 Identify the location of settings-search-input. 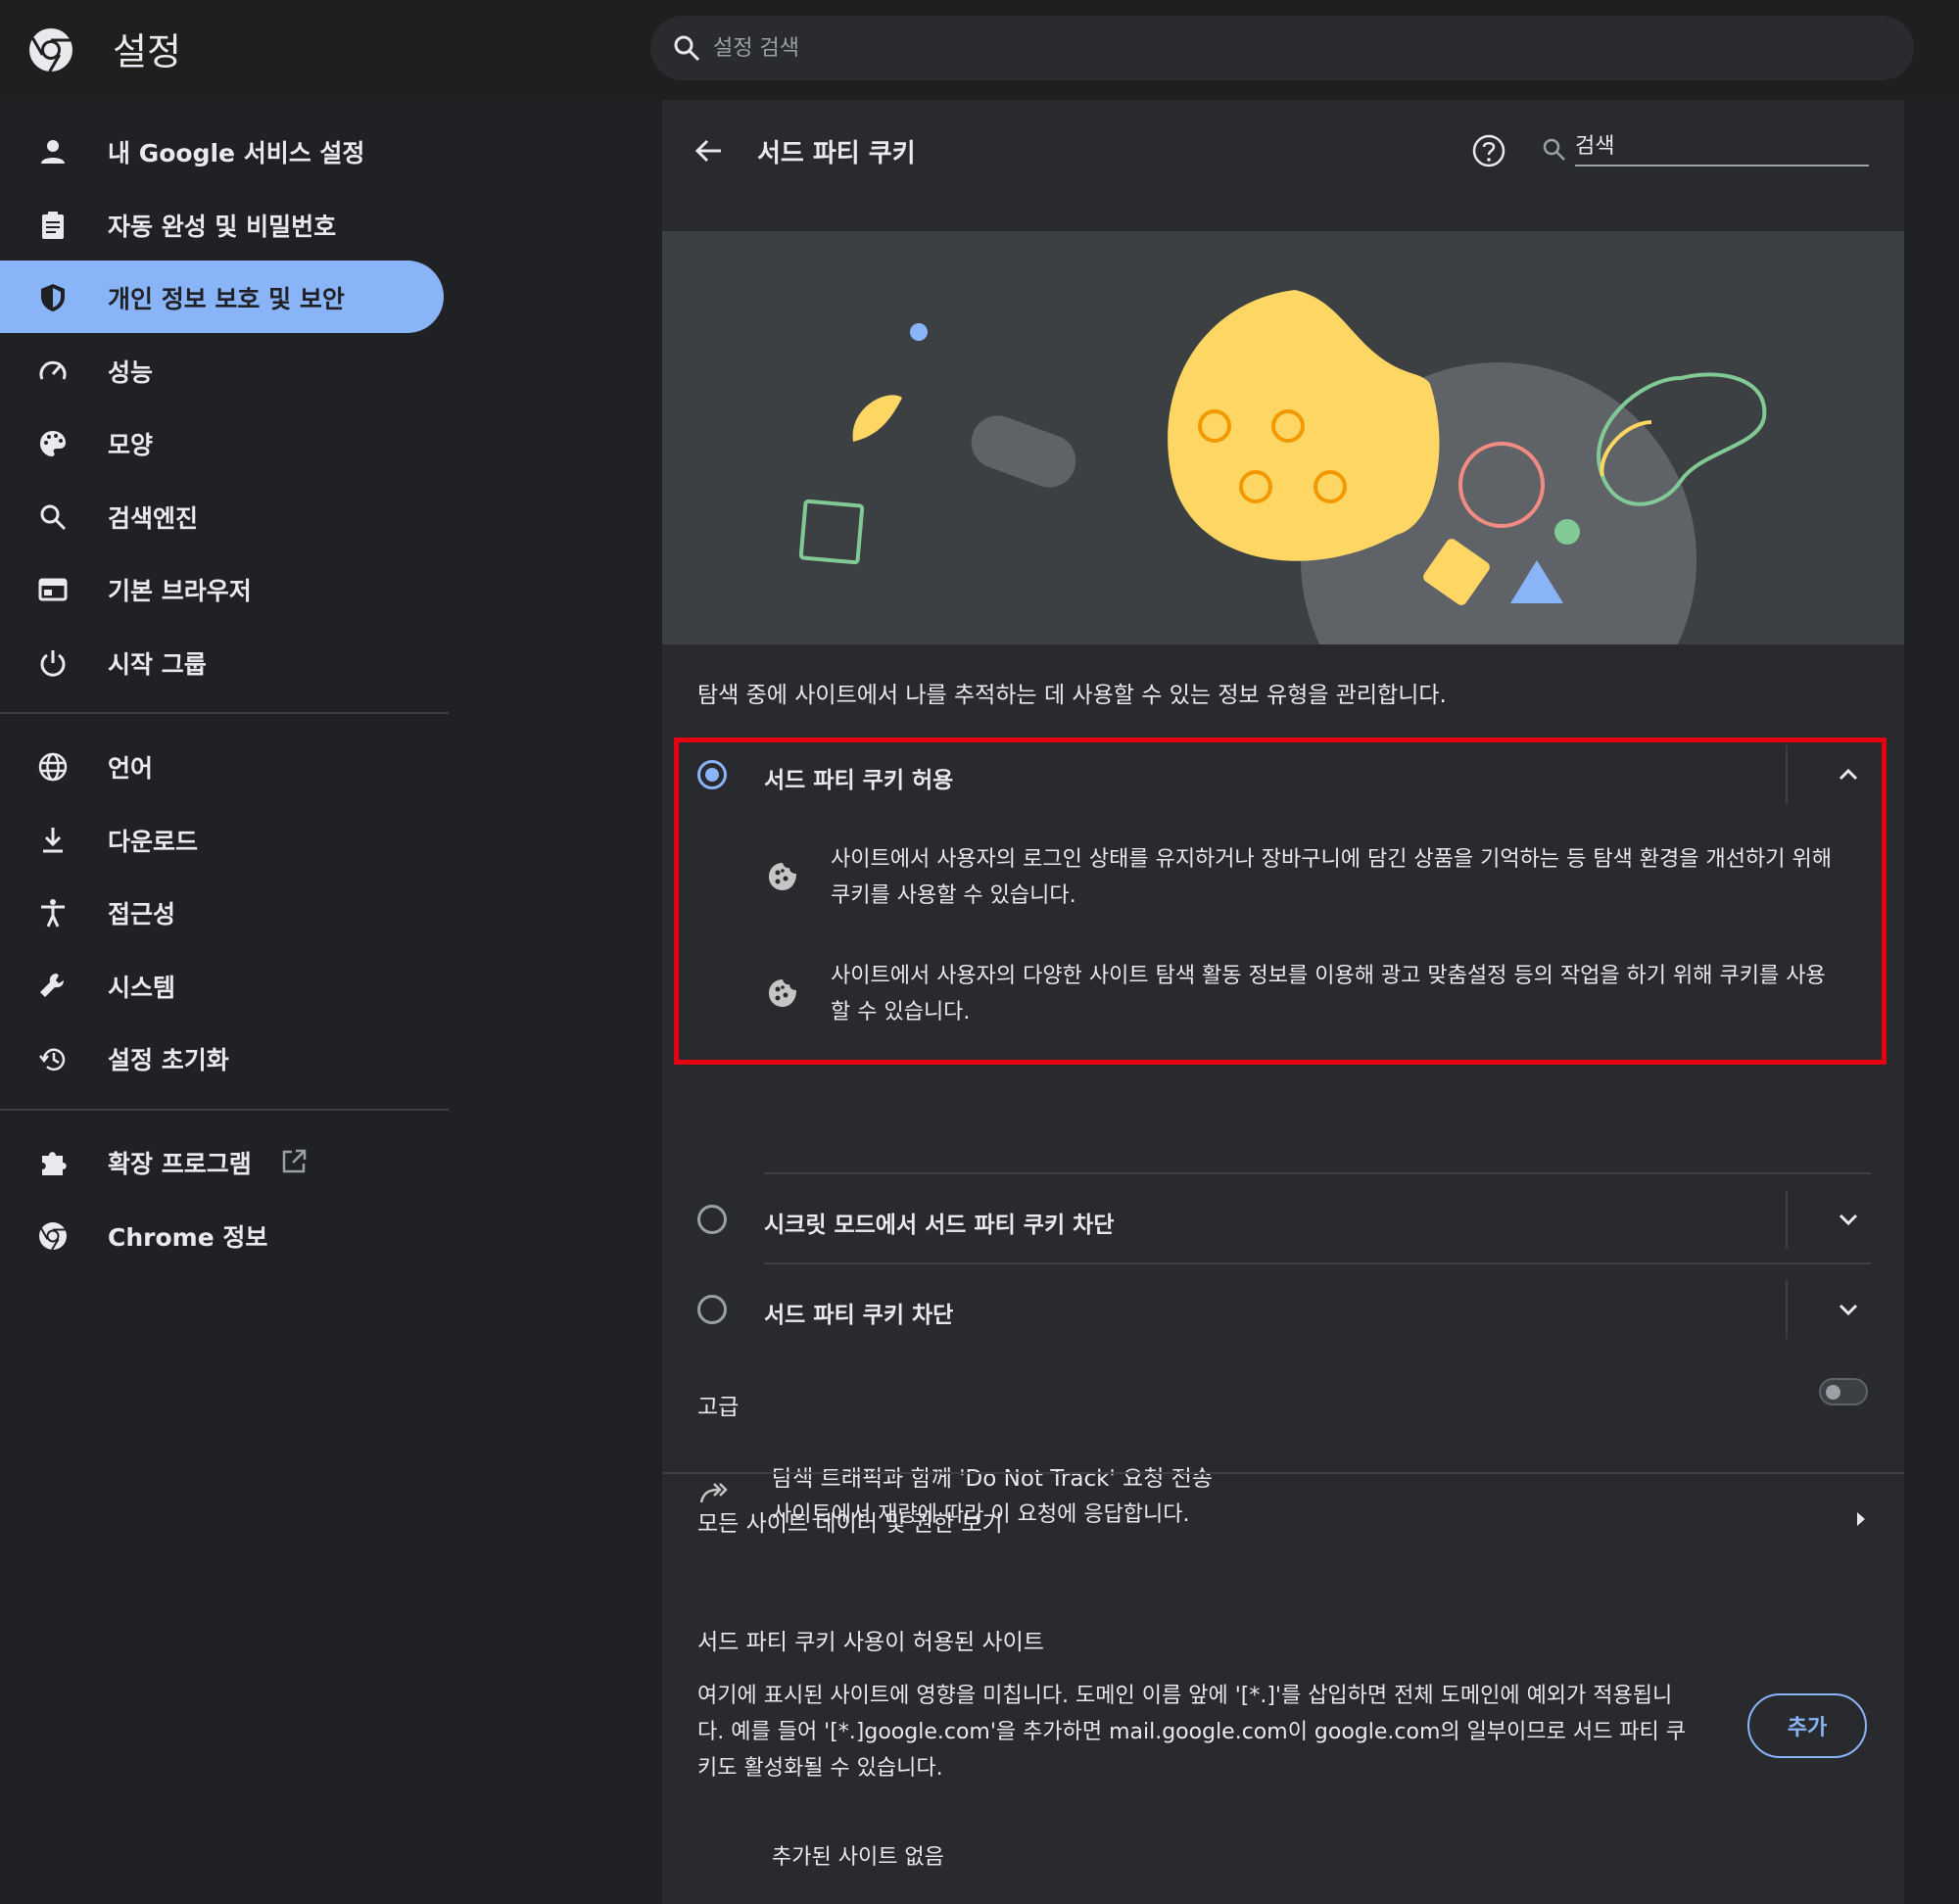
(1252, 48).